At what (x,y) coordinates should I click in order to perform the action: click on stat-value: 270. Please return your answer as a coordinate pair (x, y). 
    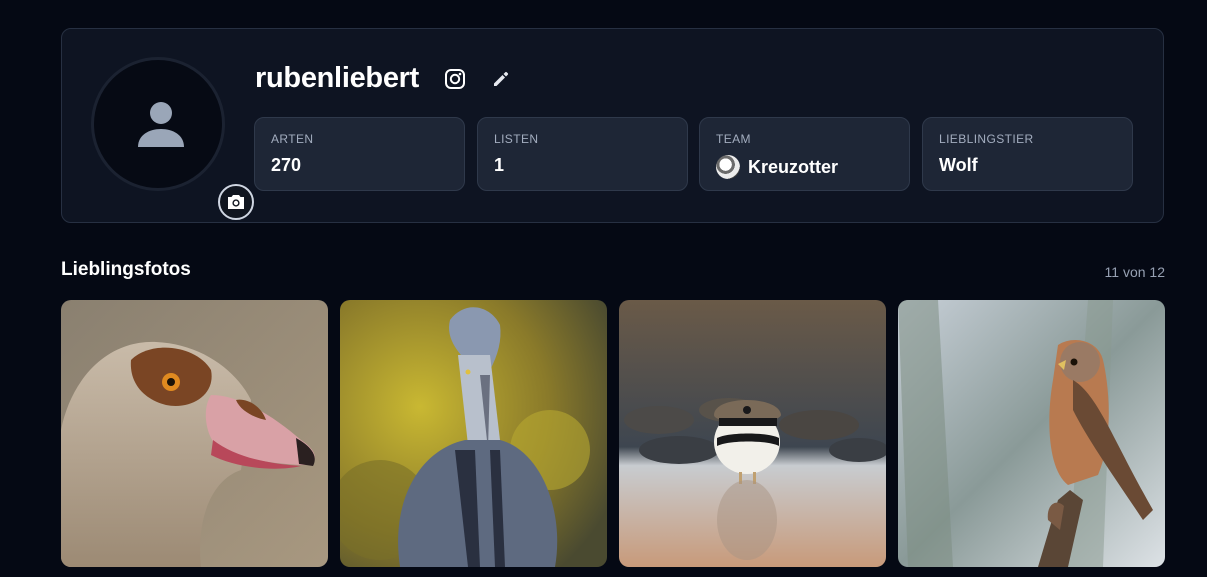
    Looking at the image, I should click on (286, 165).